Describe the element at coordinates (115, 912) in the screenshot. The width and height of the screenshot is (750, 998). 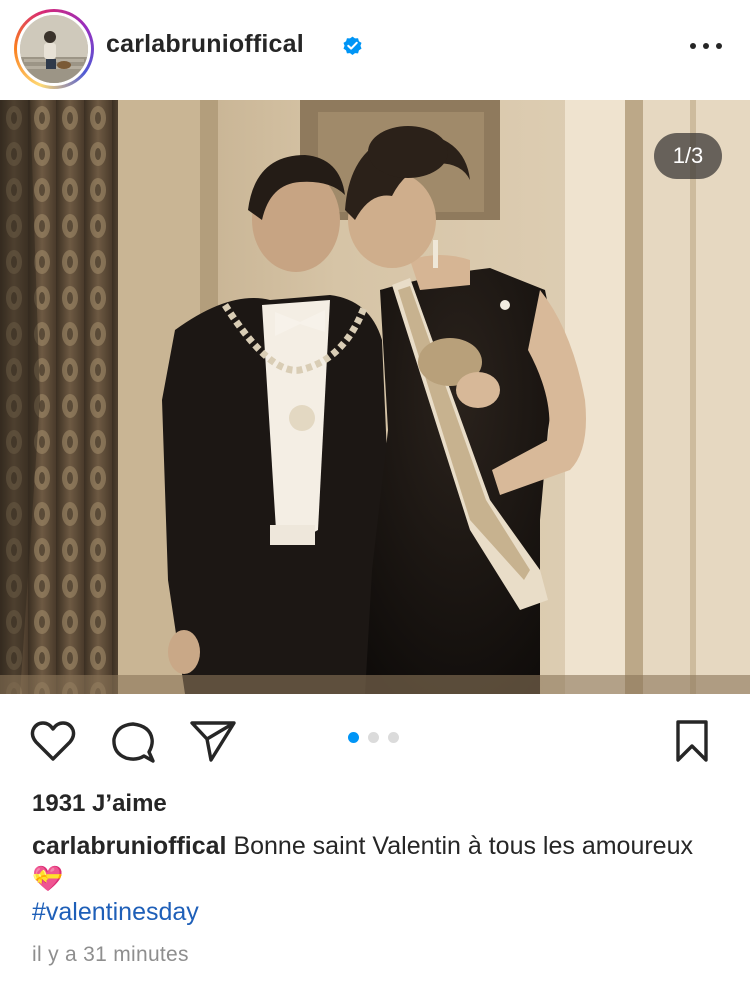
I see `hashtag-link: #valentinesday` at that location.